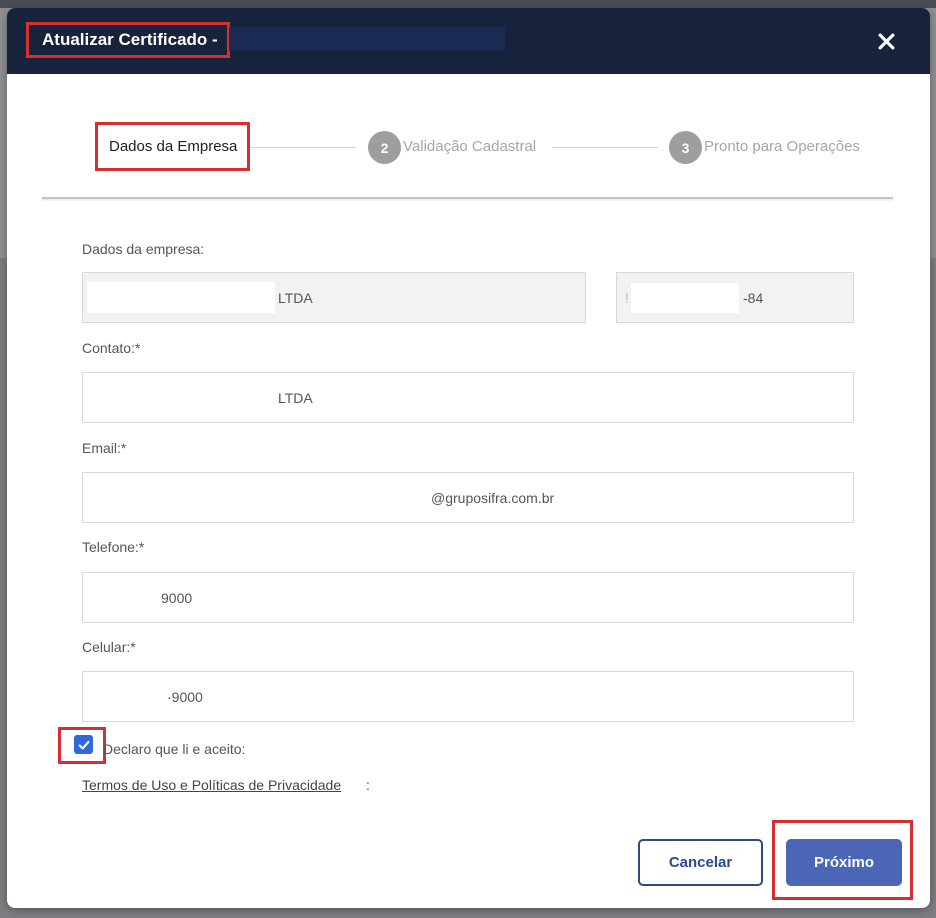 The image size is (936, 918). Describe the element at coordinates (368, 785) in the screenshot. I see `terms-colon: :` at that location.